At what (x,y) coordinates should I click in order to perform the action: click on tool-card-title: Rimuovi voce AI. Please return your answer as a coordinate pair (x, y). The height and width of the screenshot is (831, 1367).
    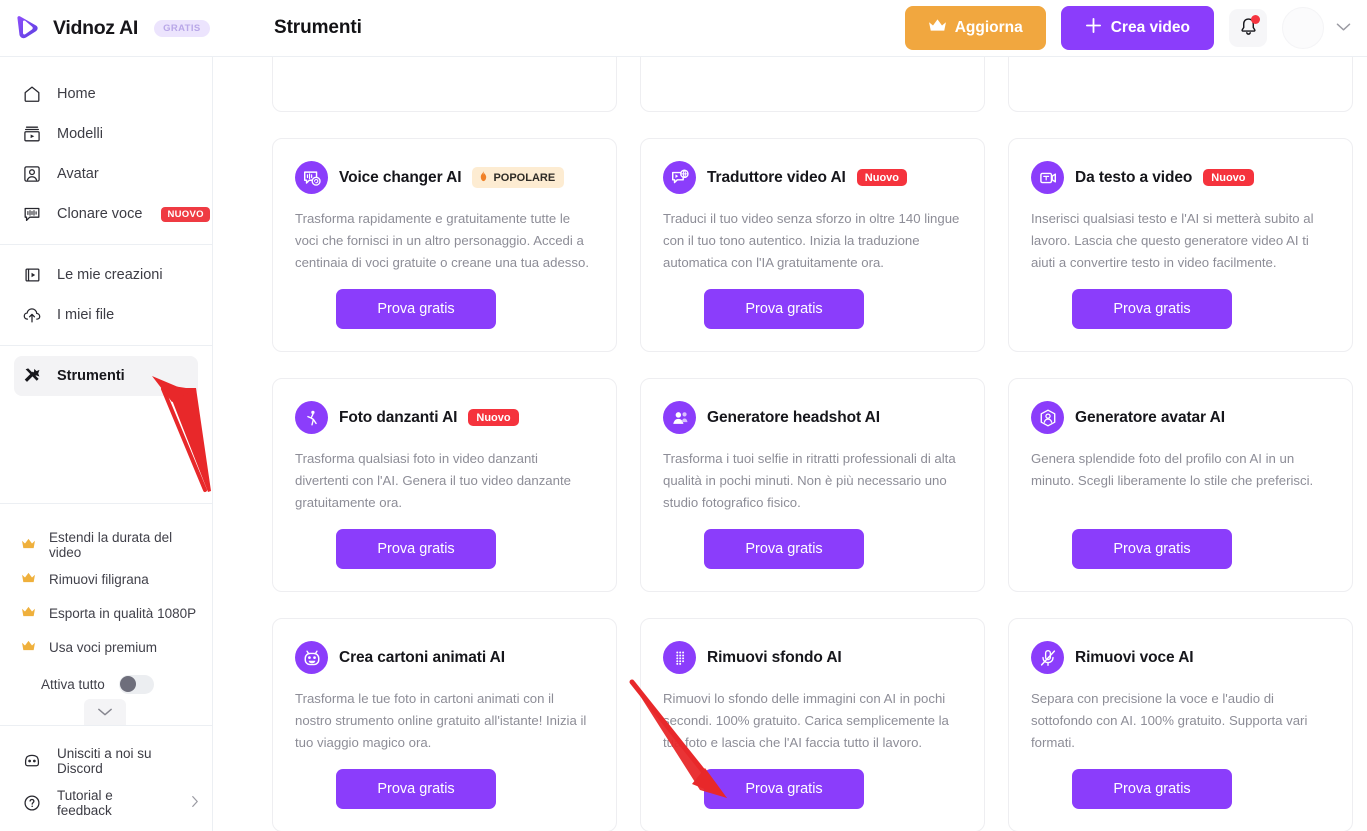
    Looking at the image, I should click on (1134, 657).